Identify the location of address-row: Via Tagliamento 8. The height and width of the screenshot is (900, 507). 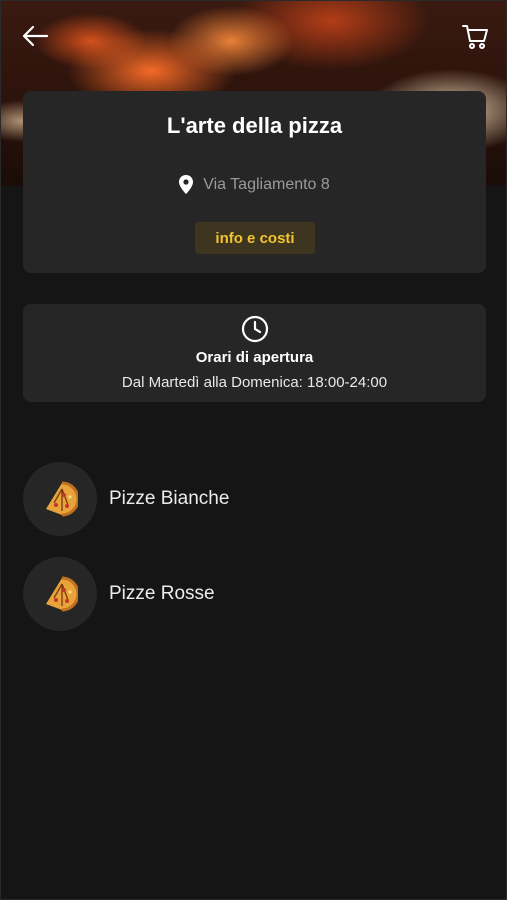
(254, 184).